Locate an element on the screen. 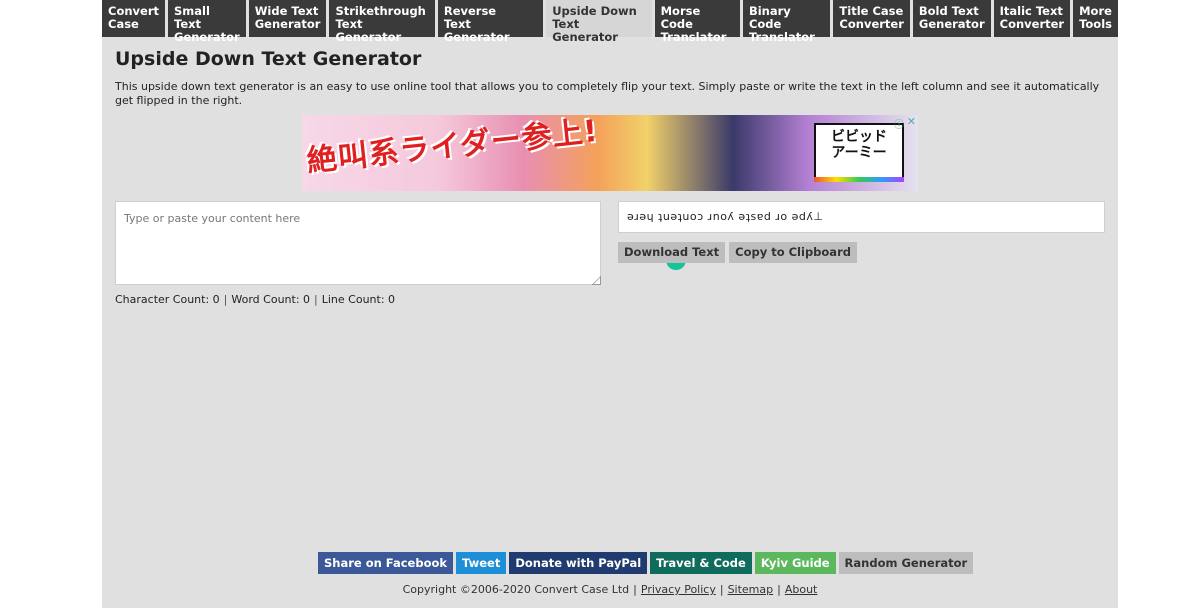 This screenshot has width=1200, height=608. nav-item-reverse-text-generator: Reverse Text Generator is located at coordinates (490, 22).